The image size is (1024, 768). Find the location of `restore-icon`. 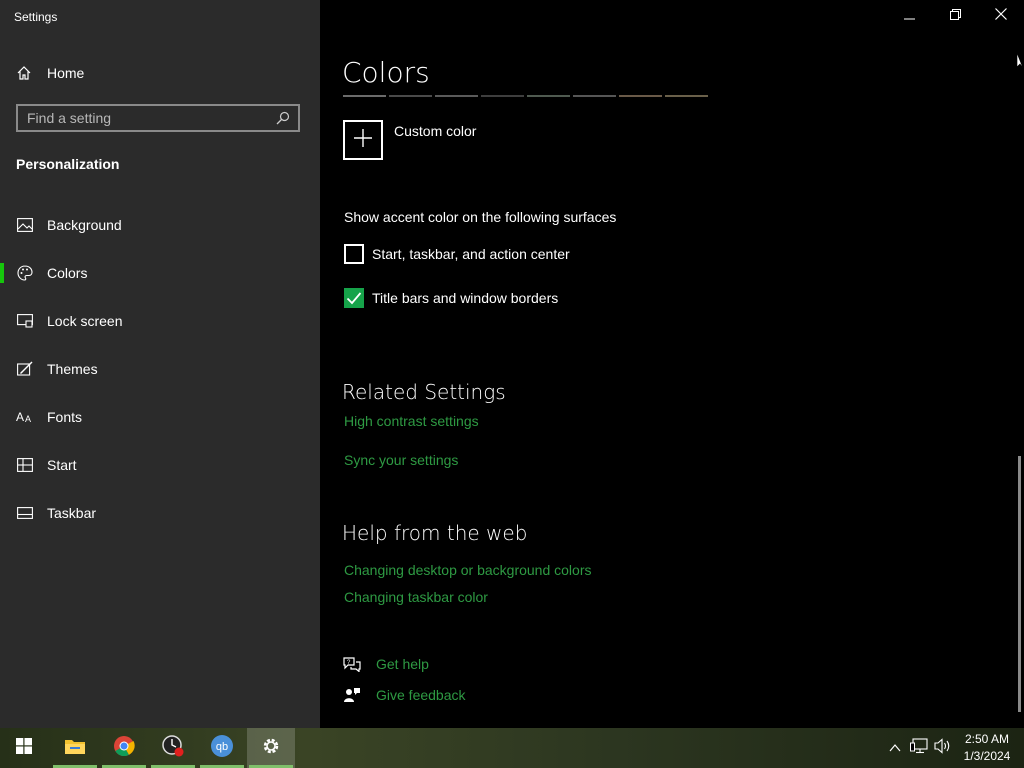

restore-icon is located at coordinates (955, 16).